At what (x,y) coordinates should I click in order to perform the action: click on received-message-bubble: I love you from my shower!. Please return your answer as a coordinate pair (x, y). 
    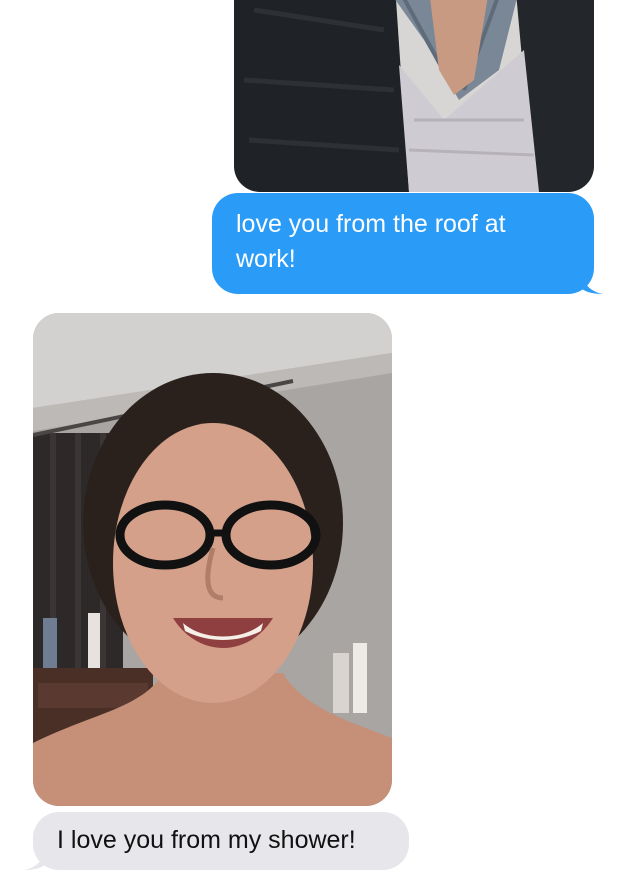
    Looking at the image, I should click on (216, 841).